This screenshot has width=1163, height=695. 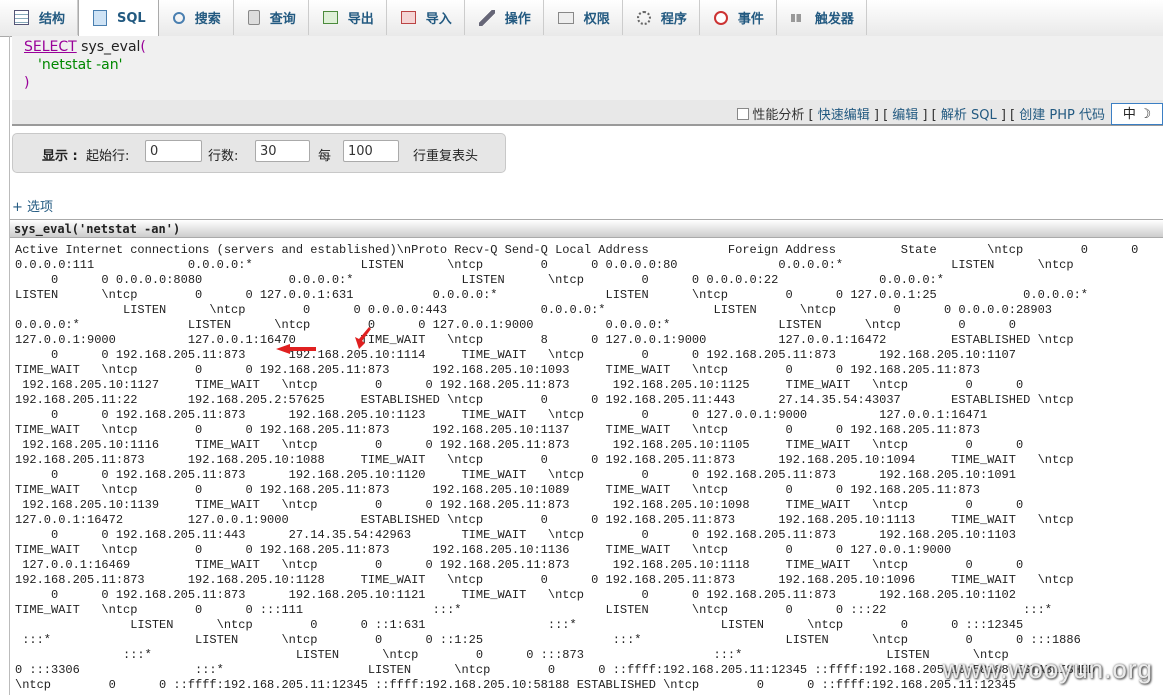 I want to click on tab-export: 导出, so click(x=348, y=17).